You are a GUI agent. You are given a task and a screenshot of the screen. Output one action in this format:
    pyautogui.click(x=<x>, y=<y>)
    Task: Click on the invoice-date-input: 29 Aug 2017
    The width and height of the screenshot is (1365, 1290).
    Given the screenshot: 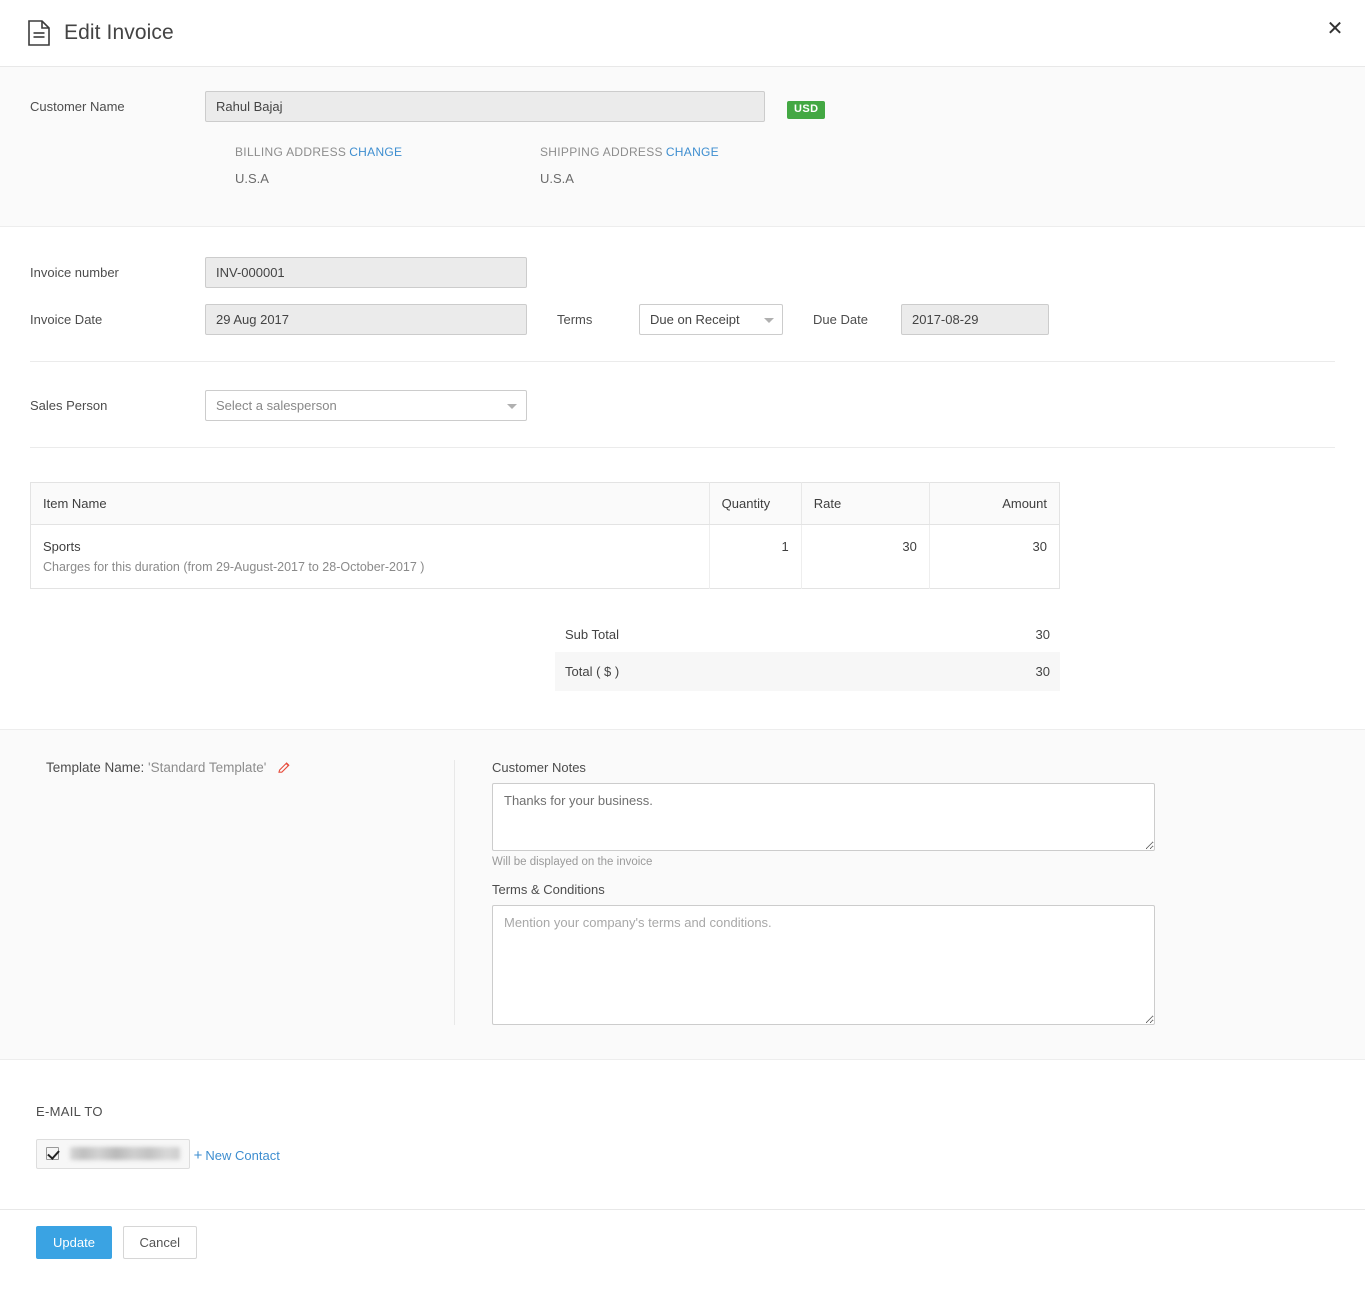 What is the action you would take?
    pyautogui.click(x=366, y=319)
    